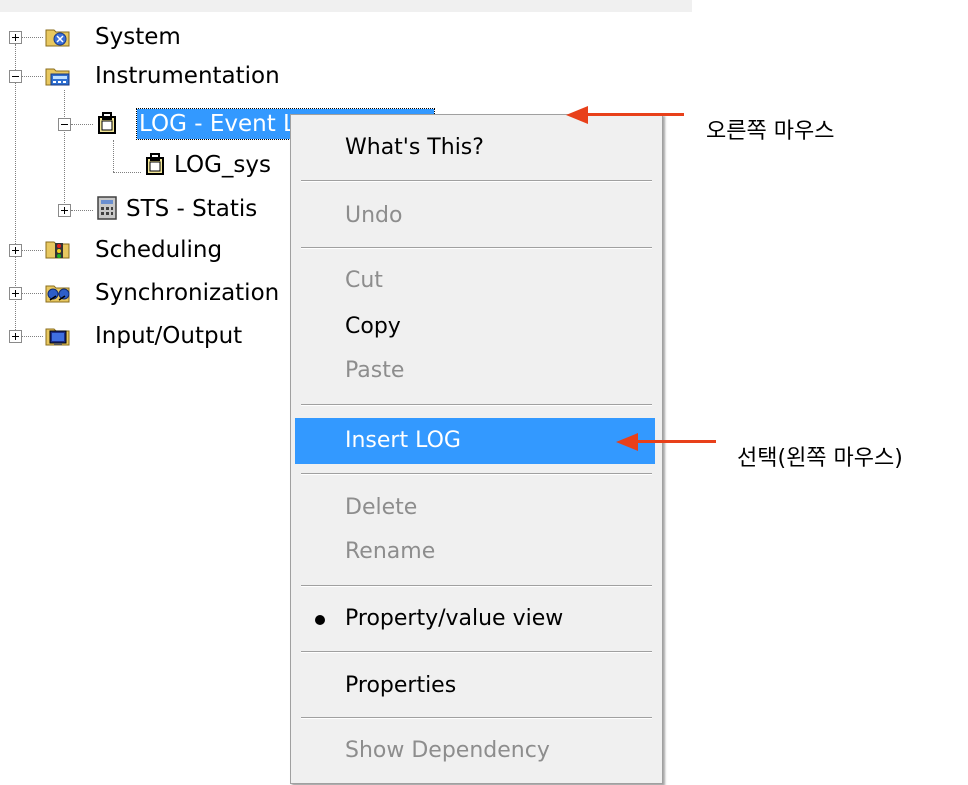 Image resolution: width=968 pixels, height=785 pixels. I want to click on scheduling-folder-icon, so click(57, 250).